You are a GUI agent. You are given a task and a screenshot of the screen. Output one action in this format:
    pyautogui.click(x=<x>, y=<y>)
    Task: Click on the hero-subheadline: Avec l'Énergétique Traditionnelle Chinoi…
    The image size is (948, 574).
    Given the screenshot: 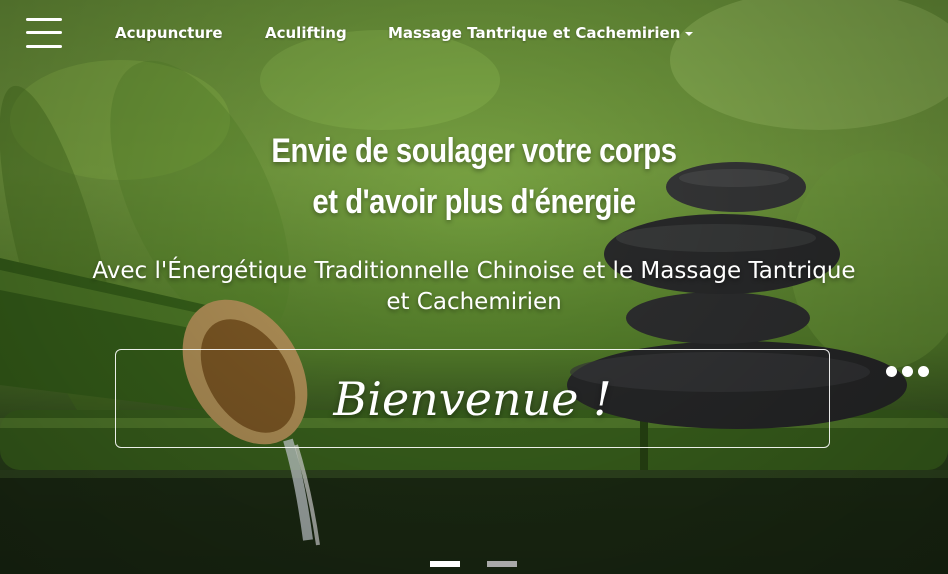 What is the action you would take?
    pyautogui.click(x=474, y=286)
    